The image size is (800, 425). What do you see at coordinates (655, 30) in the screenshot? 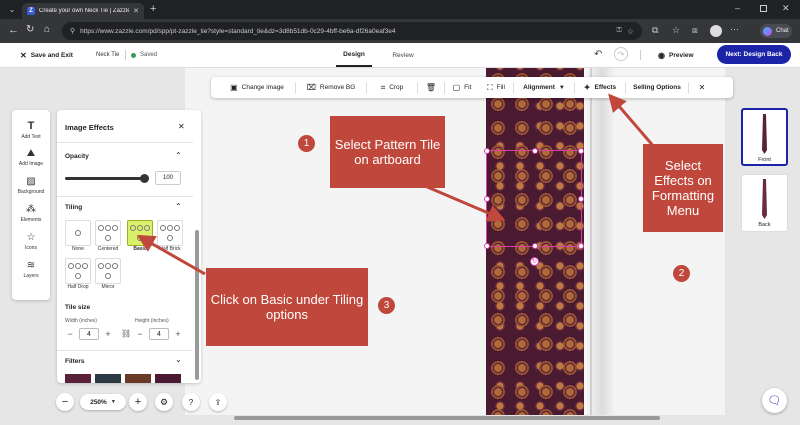
I see `extensions-icon: ⧉` at bounding box center [655, 30].